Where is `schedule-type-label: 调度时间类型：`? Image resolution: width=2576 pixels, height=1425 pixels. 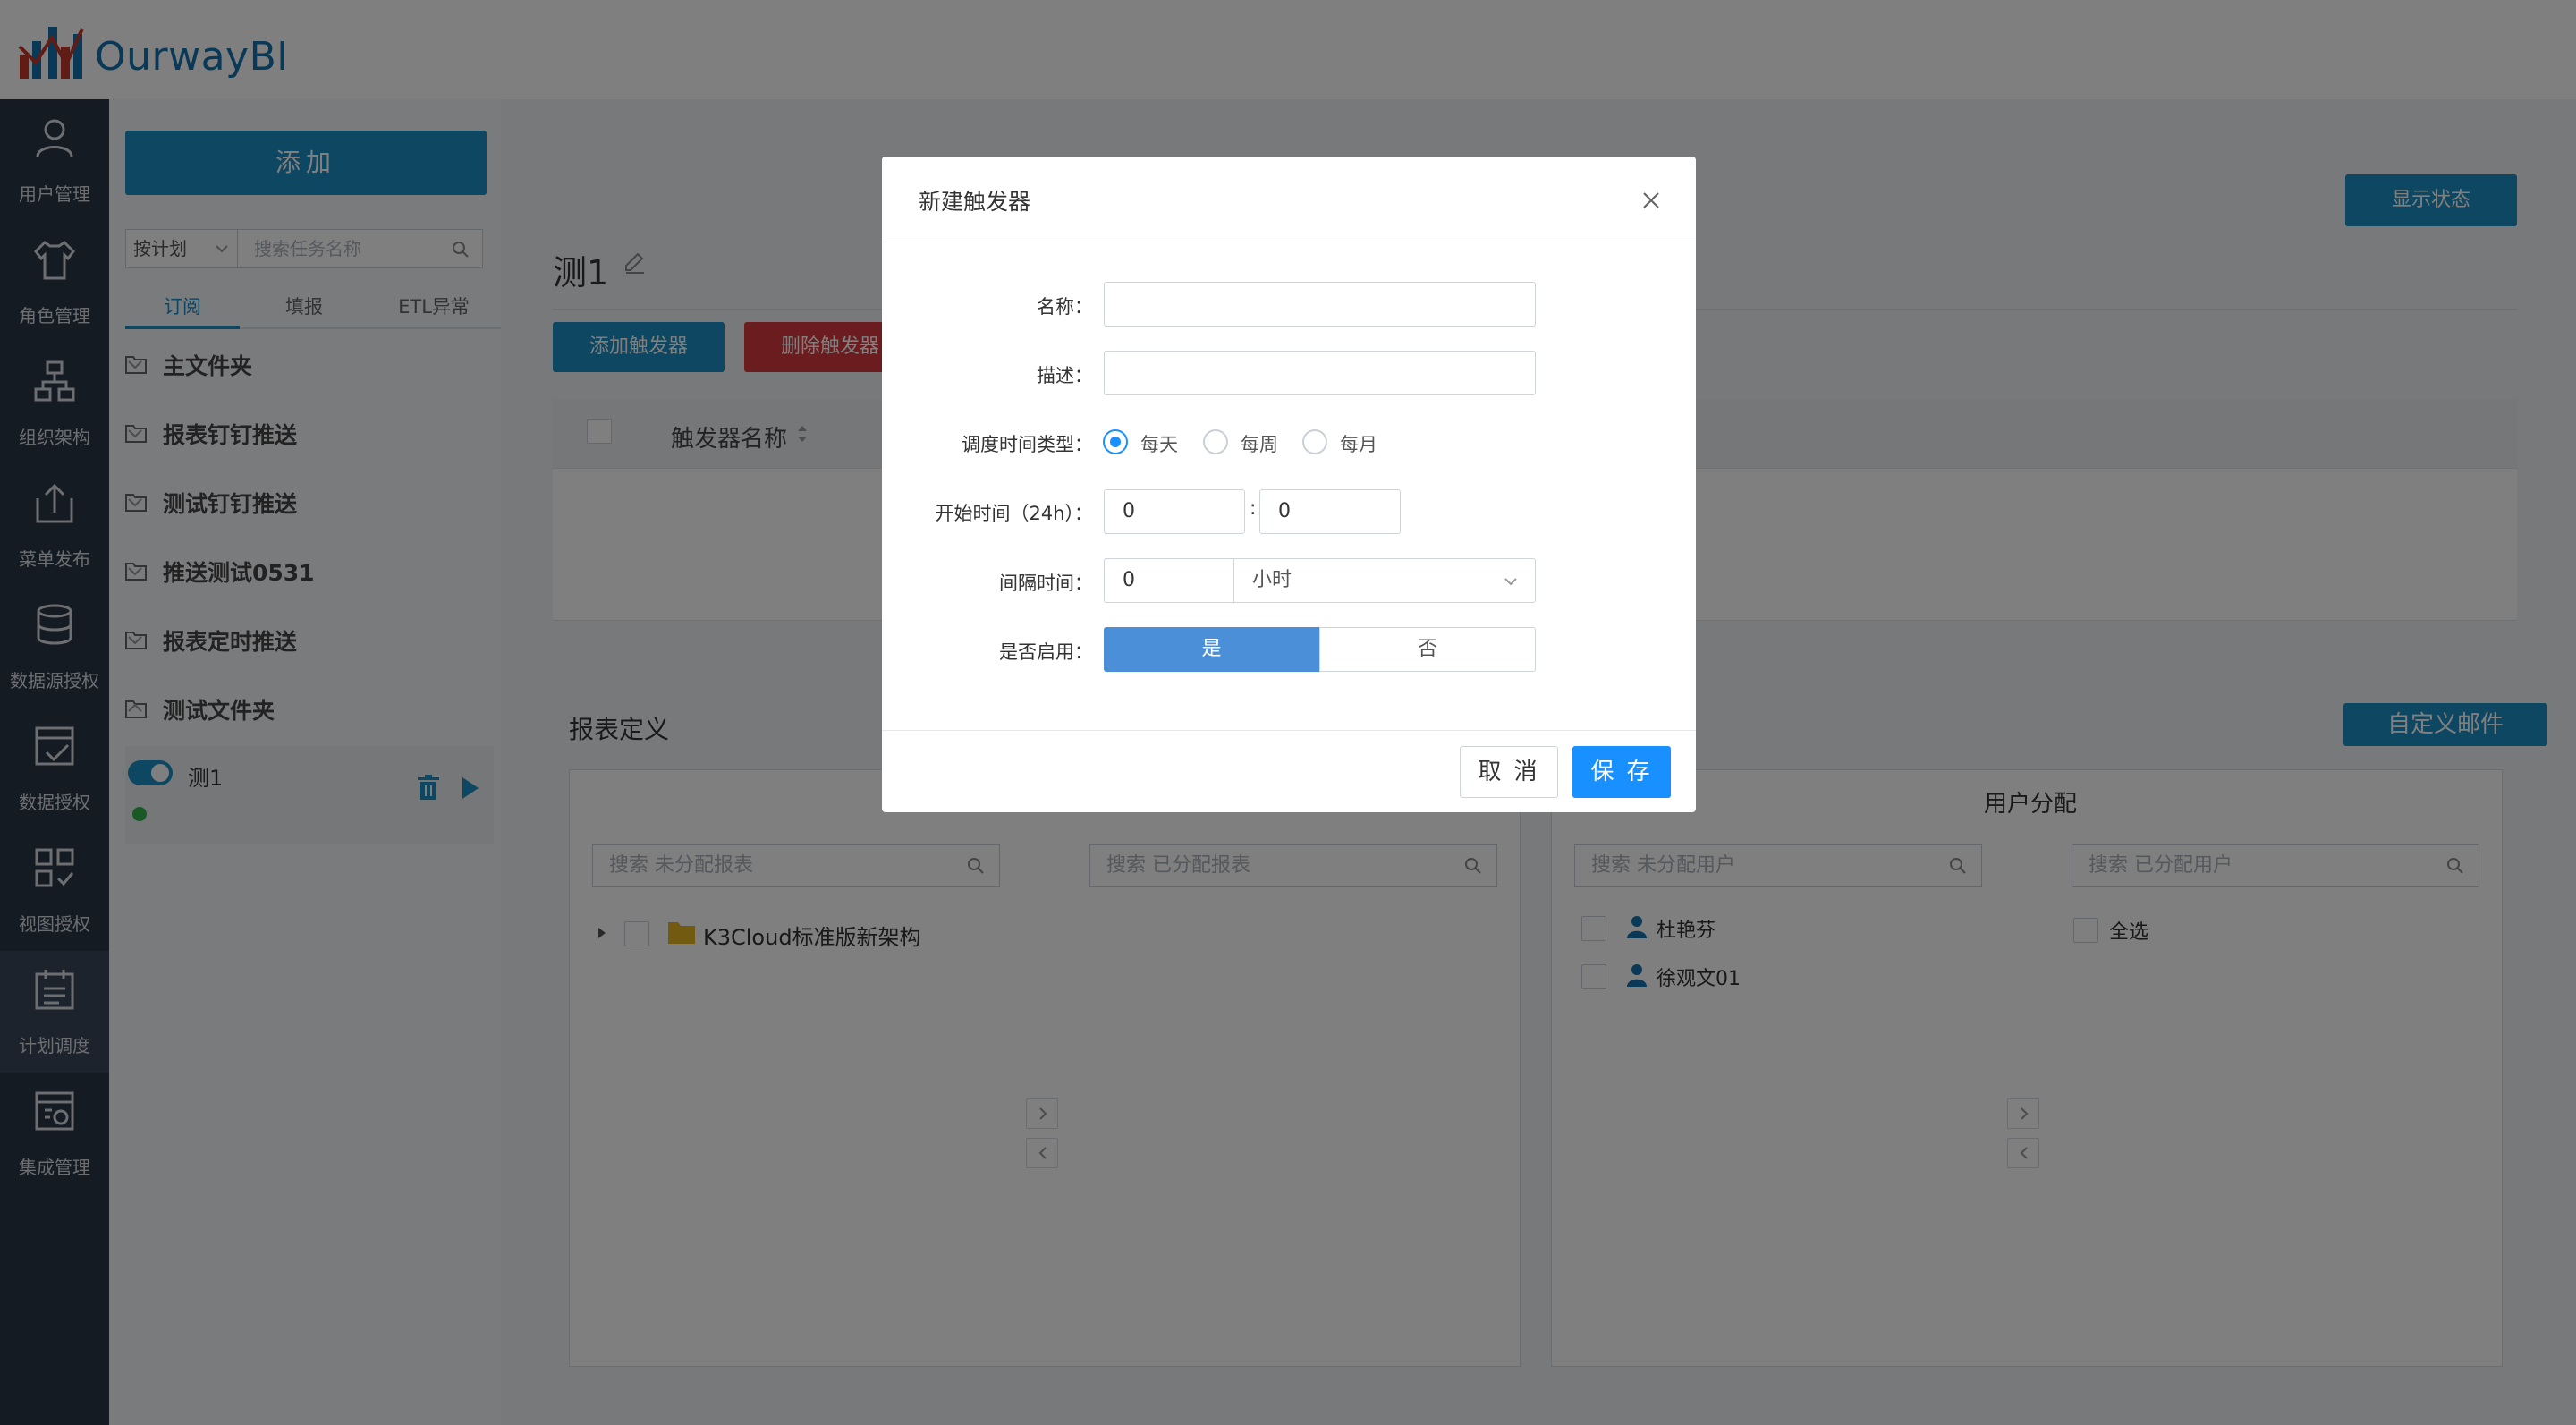 schedule-type-label: 调度时间类型： is located at coordinates (1027, 444).